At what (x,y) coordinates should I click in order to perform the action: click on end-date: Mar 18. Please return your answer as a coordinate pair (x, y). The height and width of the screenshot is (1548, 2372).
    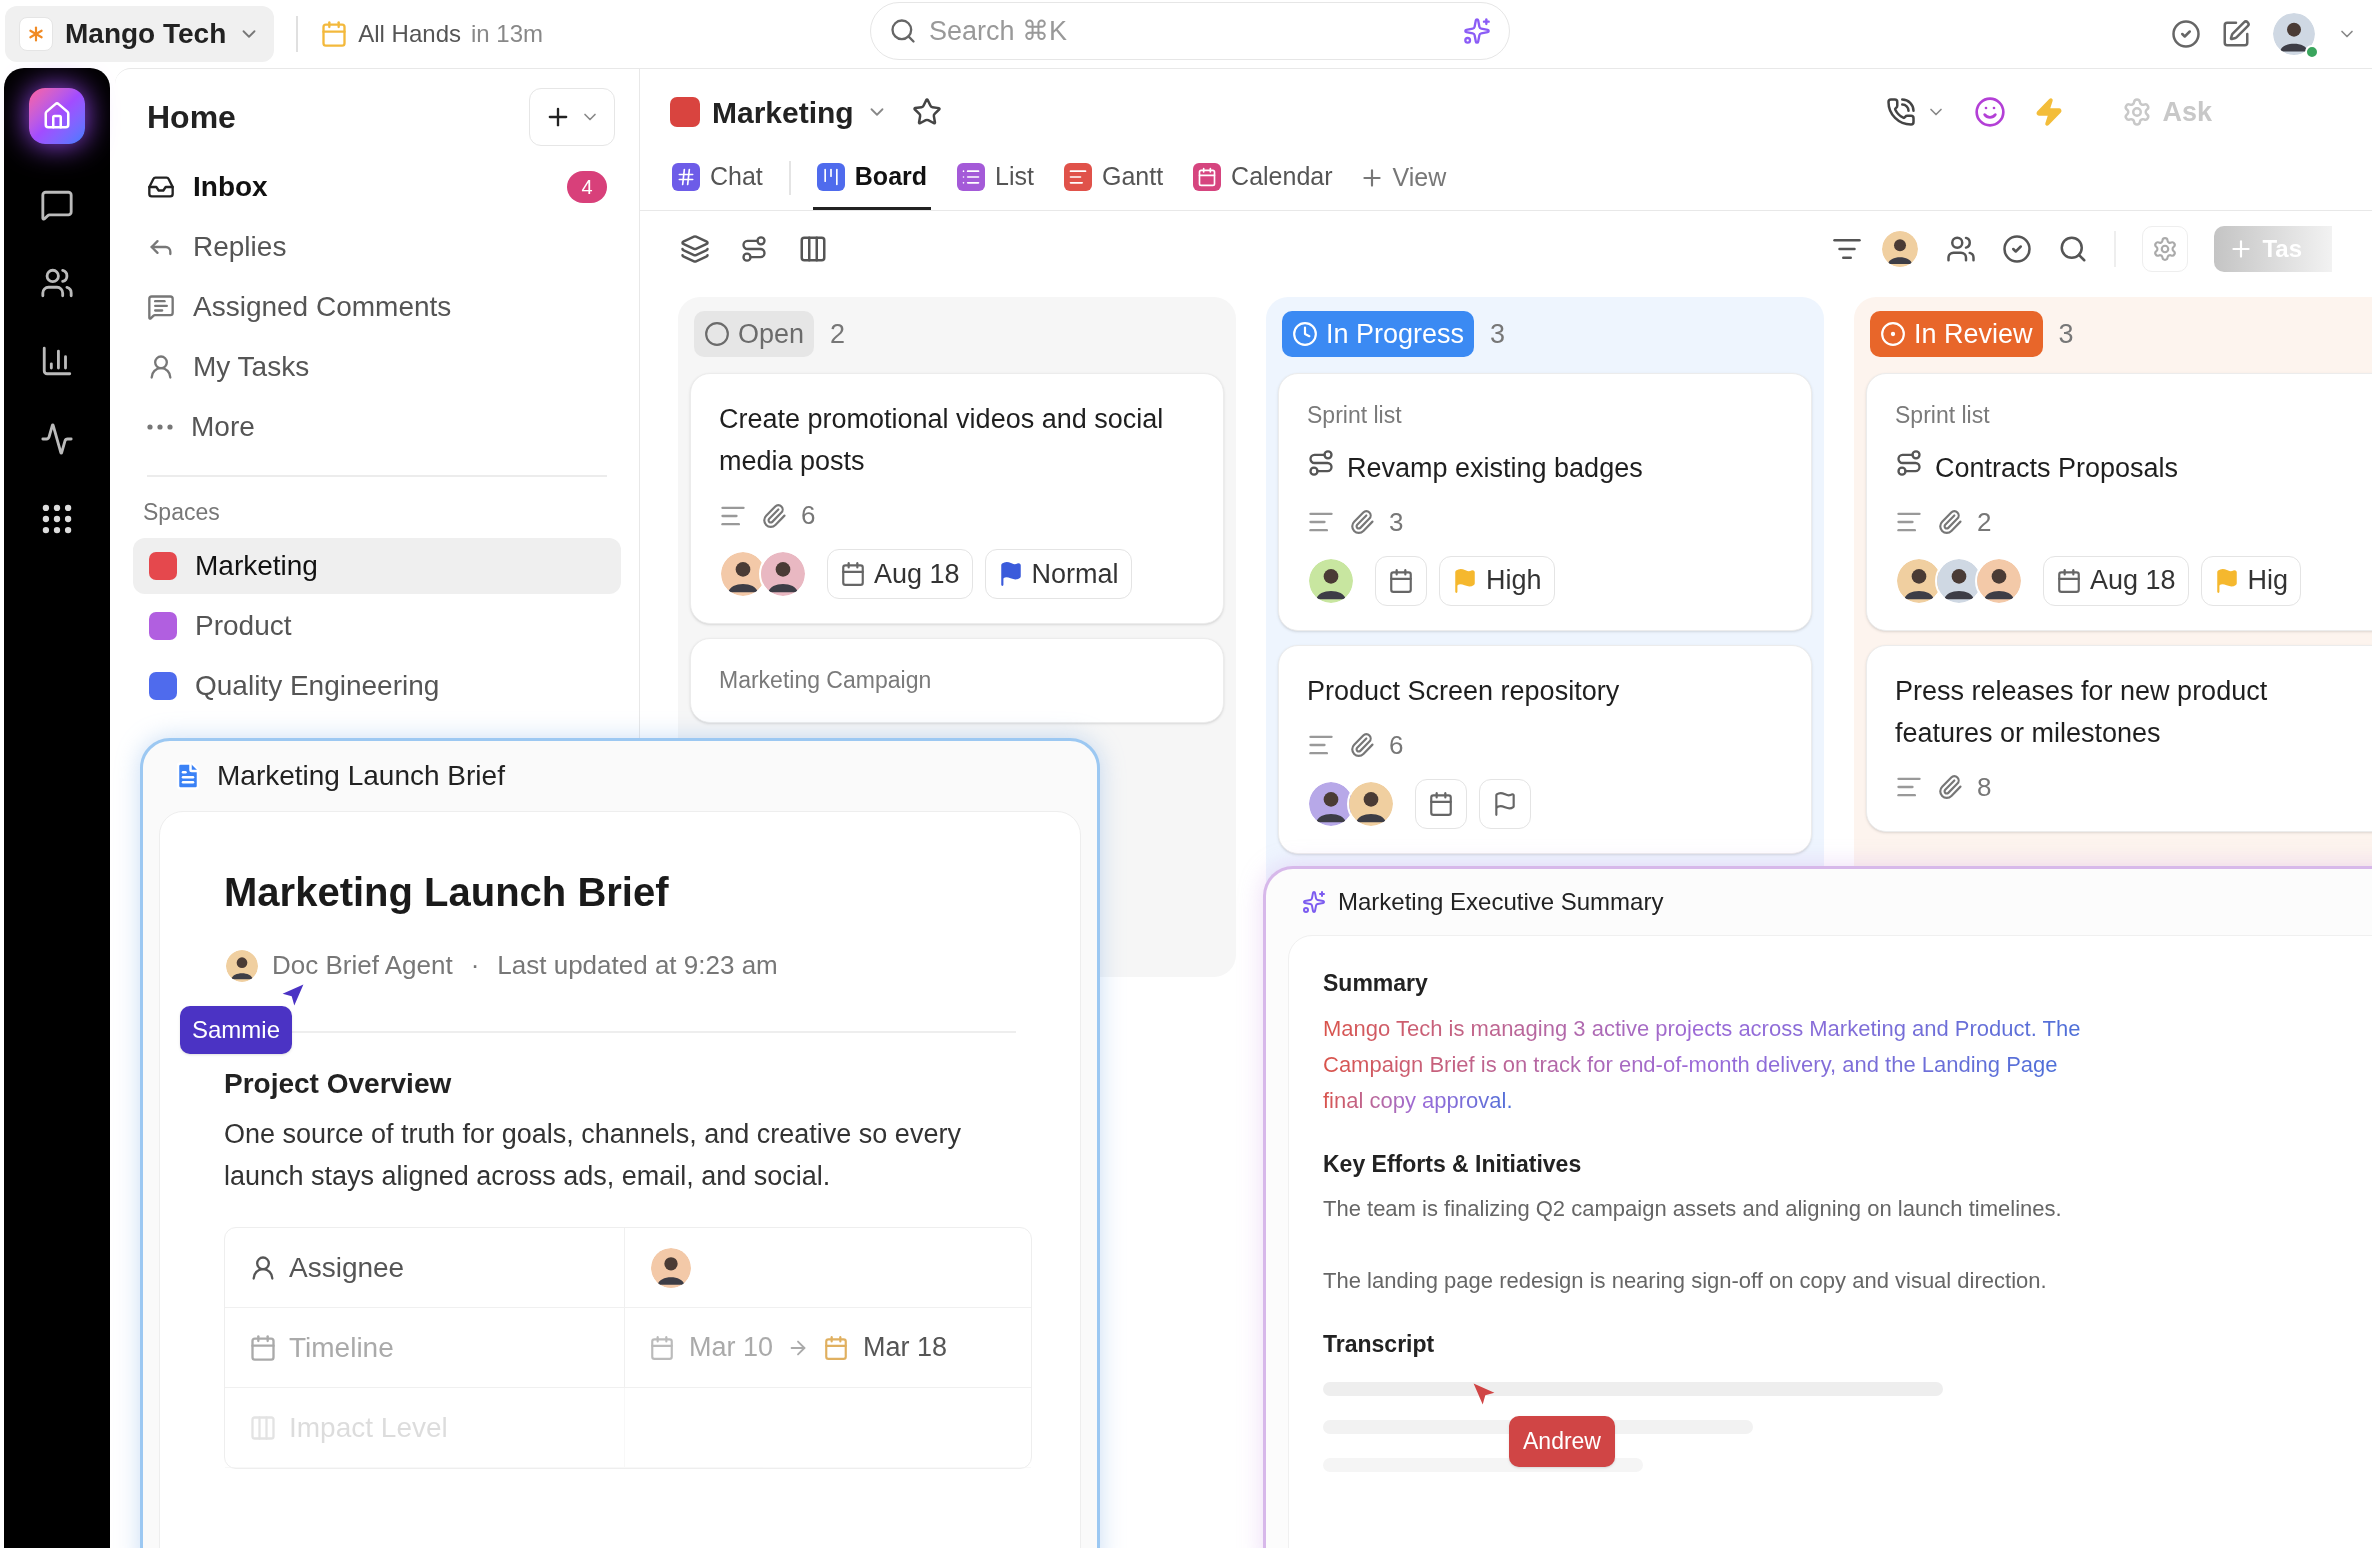
    Looking at the image, I should click on (905, 1348).